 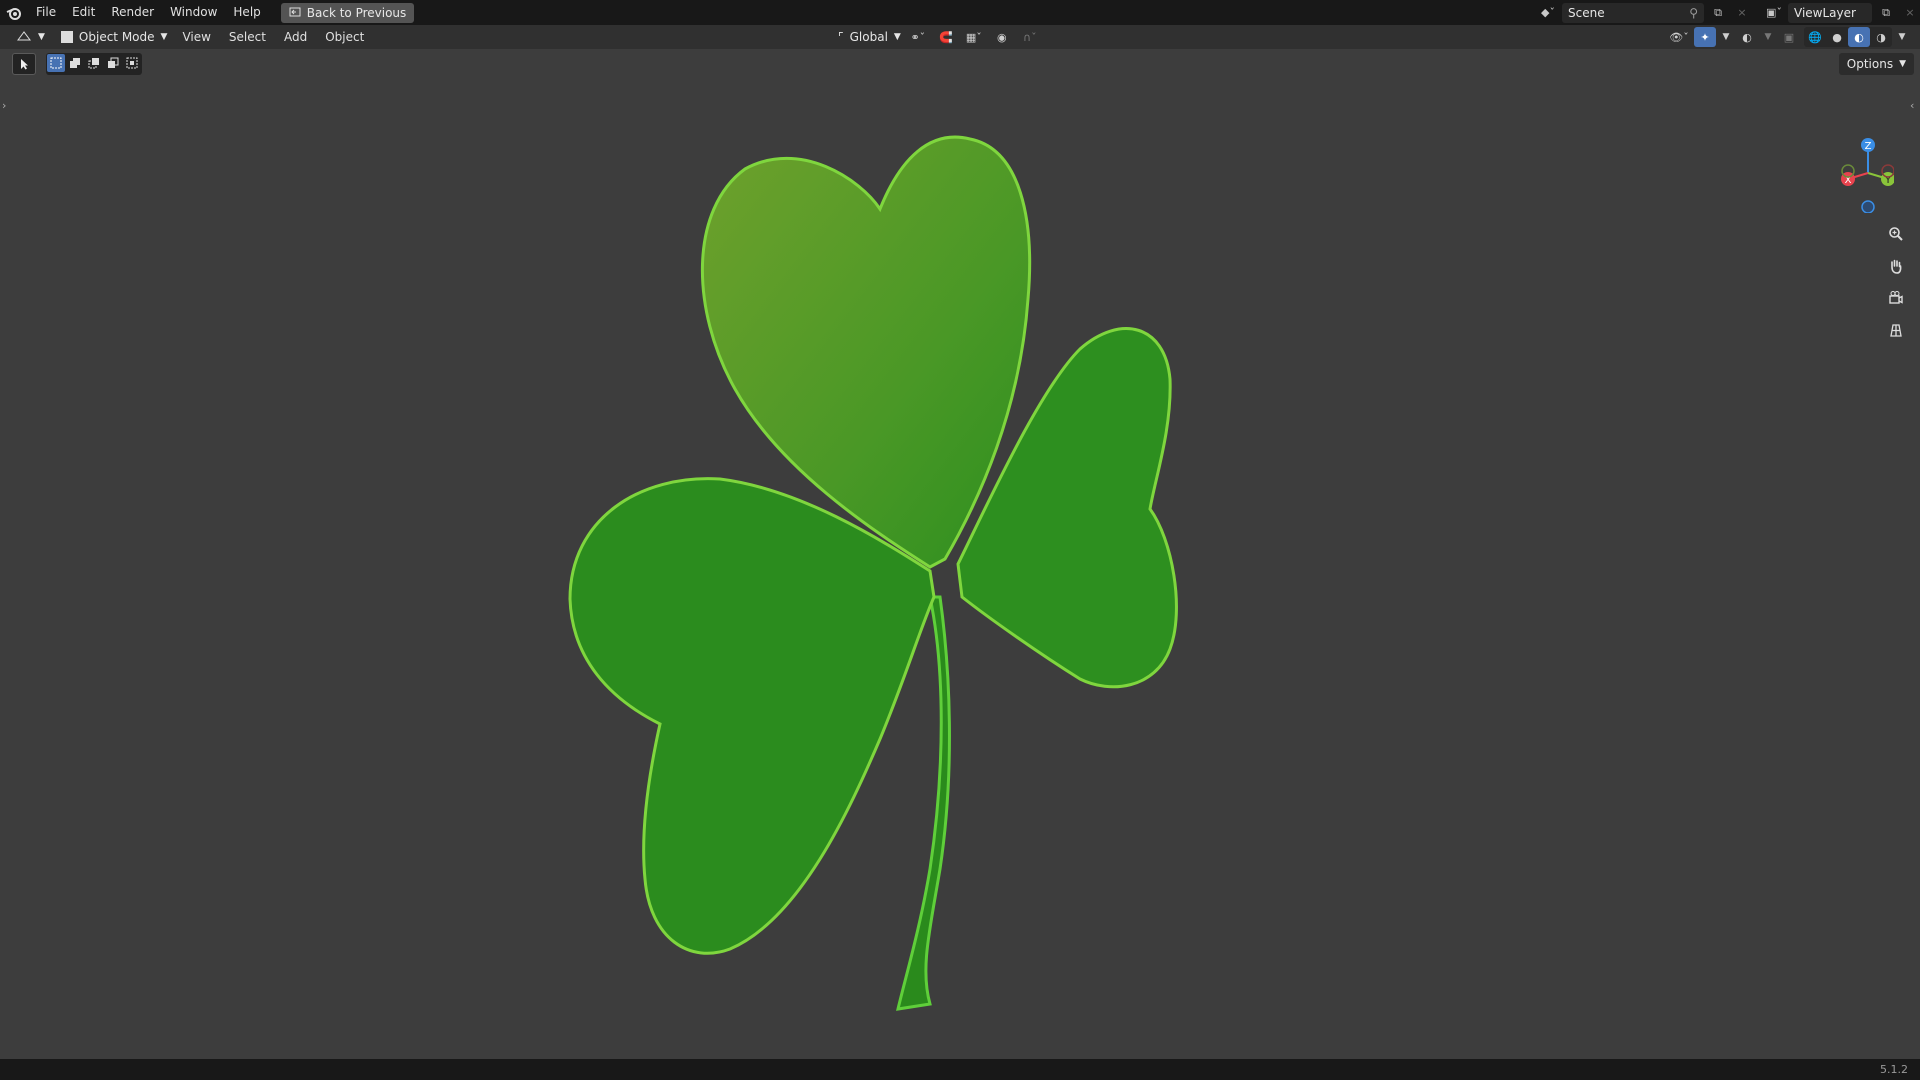 I want to click on object-mode-dropdown: Object Mode ▼, so click(x=114, y=37).